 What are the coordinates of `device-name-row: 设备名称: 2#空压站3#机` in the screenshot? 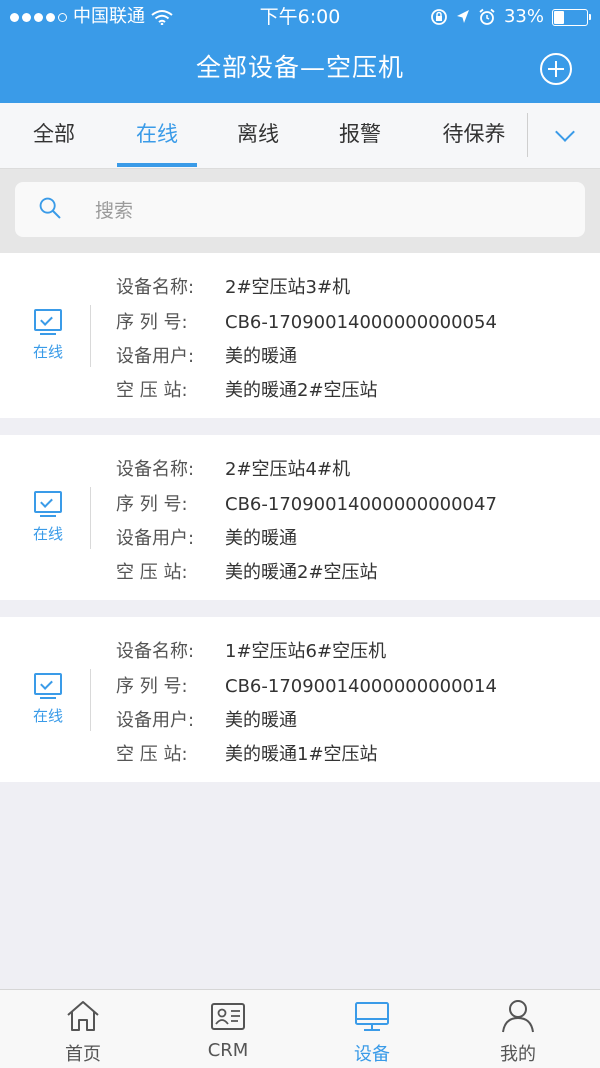 It's located at (233, 286).